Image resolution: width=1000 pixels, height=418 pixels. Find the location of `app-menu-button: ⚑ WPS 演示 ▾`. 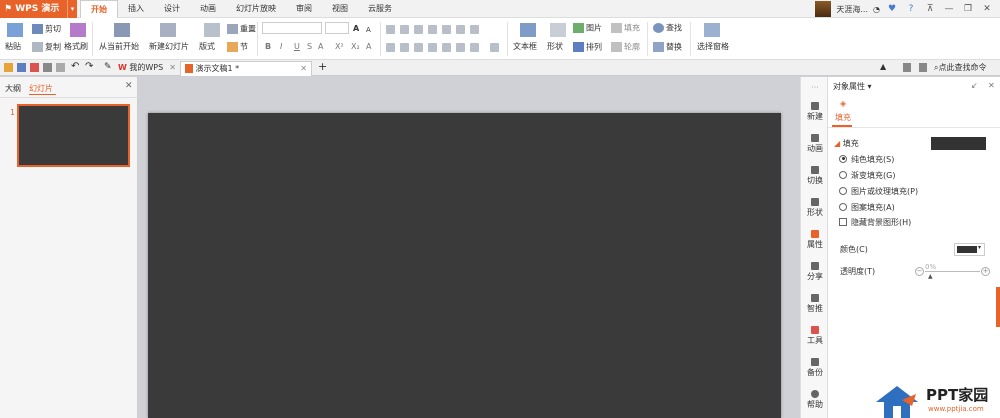

app-menu-button: ⚑ WPS 演示 ▾ is located at coordinates (38, 9).